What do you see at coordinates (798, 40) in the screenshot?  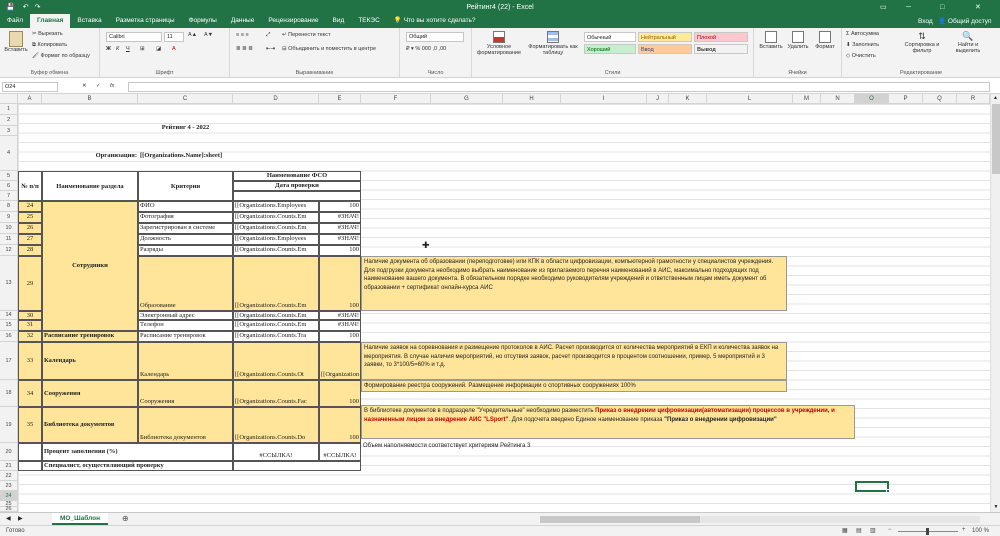 I see `delete-cells-button: Удалить` at bounding box center [798, 40].